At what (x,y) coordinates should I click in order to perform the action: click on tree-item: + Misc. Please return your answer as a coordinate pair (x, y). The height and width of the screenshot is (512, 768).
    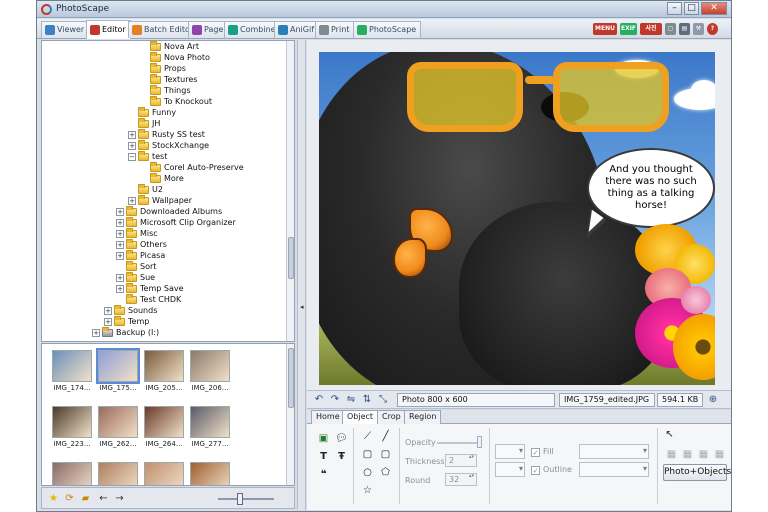
    Looking at the image, I should click on (137, 233).